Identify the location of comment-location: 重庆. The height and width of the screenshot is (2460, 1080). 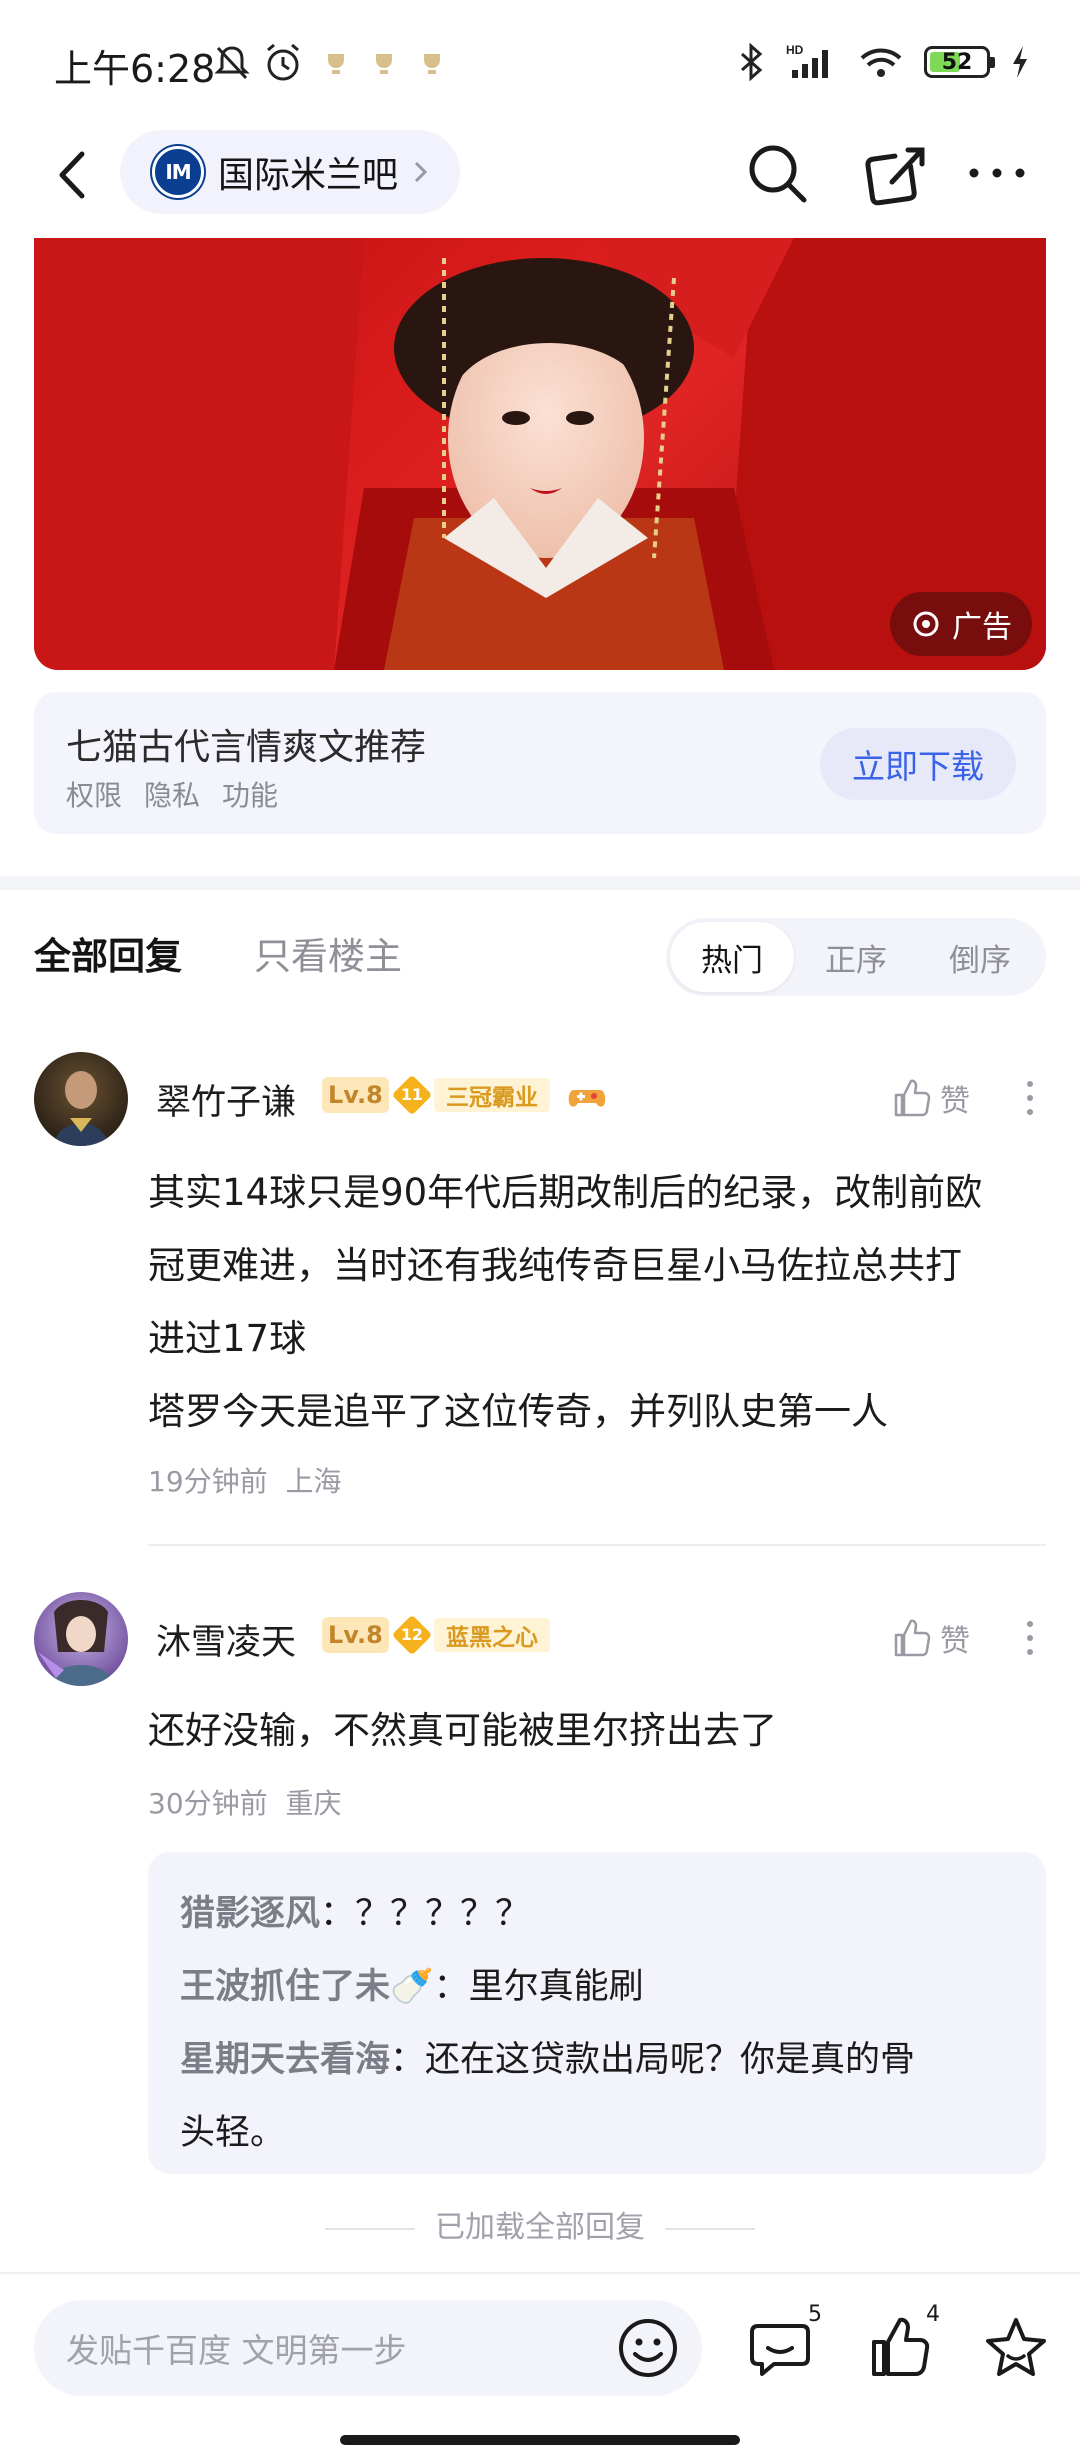
(313, 1803).